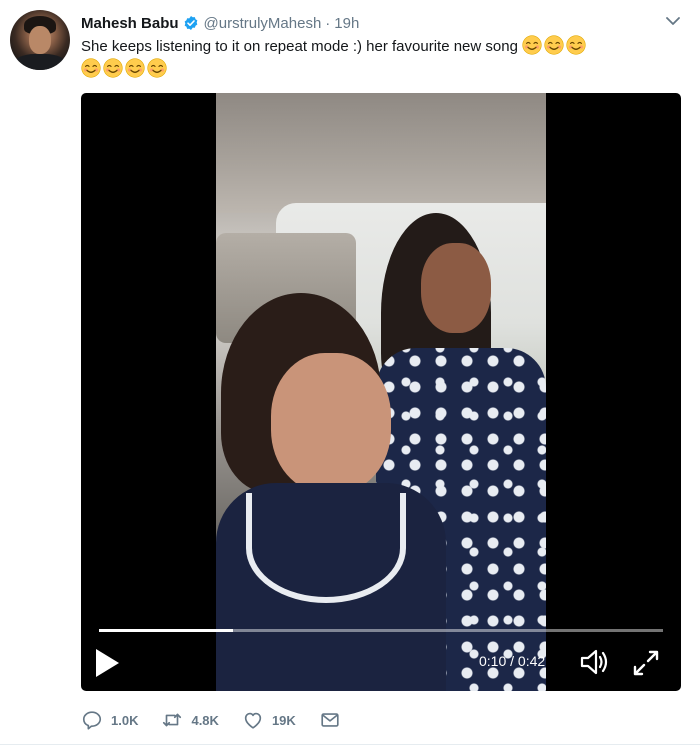 This screenshot has height=745, width=700. What do you see at coordinates (109, 720) in the screenshot?
I see `reply-button: 1.0K` at bounding box center [109, 720].